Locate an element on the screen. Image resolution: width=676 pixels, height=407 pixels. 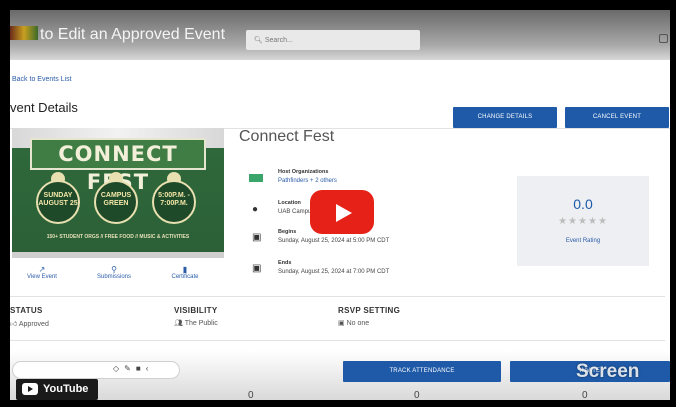
view-event-label: View Event is located at coordinates (42, 277).